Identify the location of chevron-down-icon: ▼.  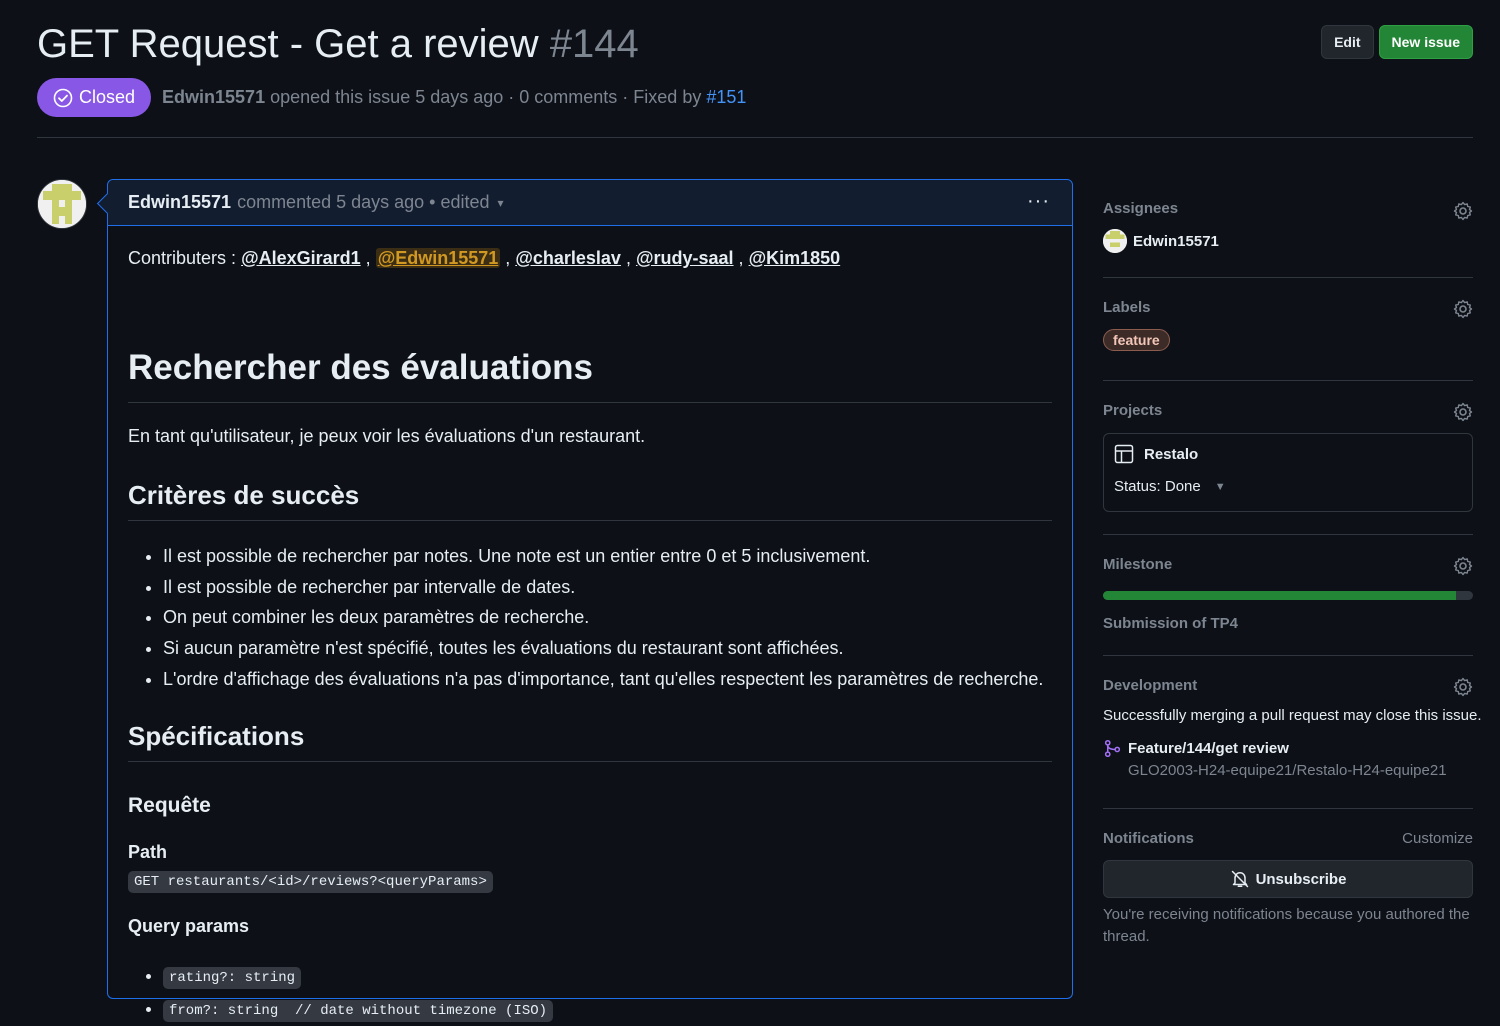
(1220, 486).